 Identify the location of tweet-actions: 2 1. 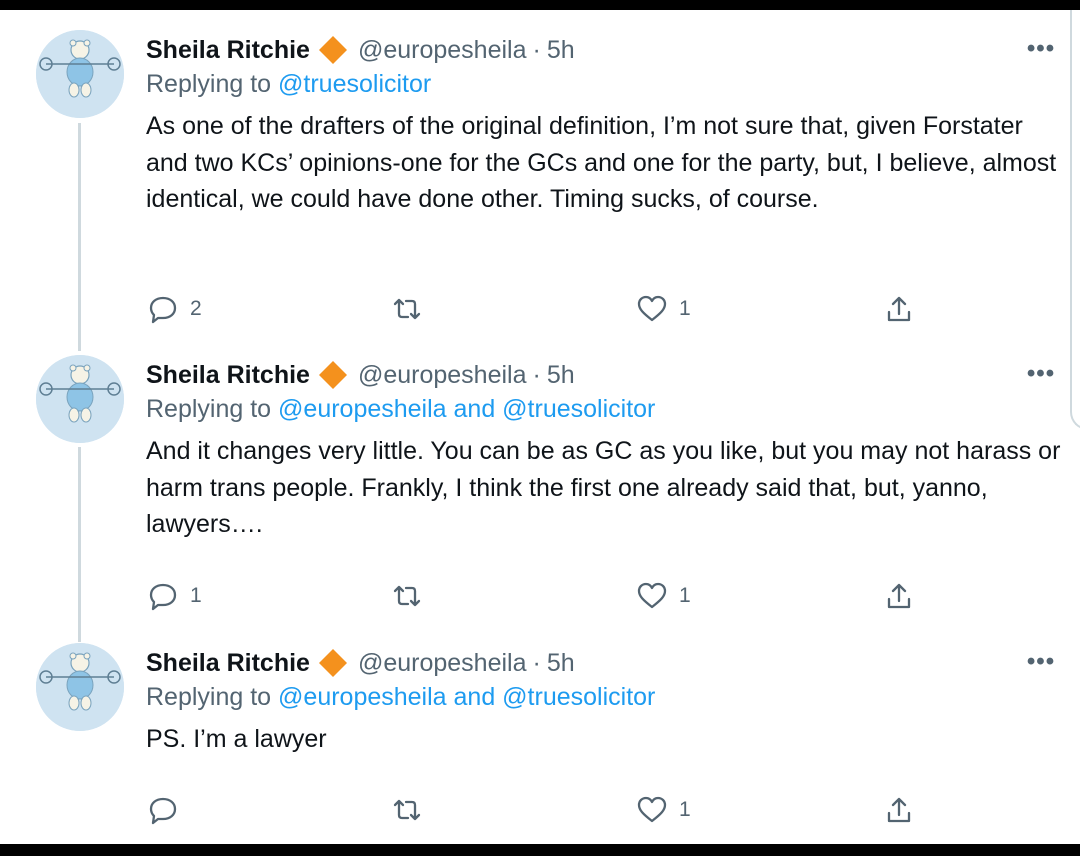
(540, 309).